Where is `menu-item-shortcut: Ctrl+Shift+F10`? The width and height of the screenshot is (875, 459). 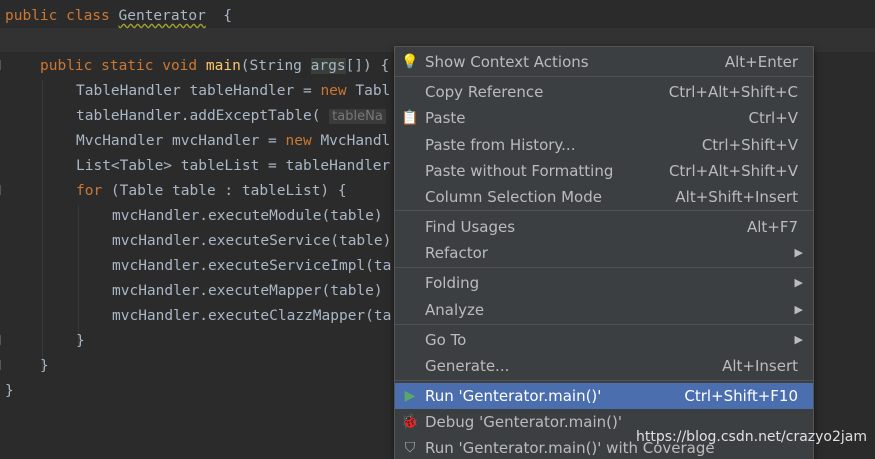
menu-item-shortcut: Ctrl+Shift+F10 is located at coordinates (741, 396).